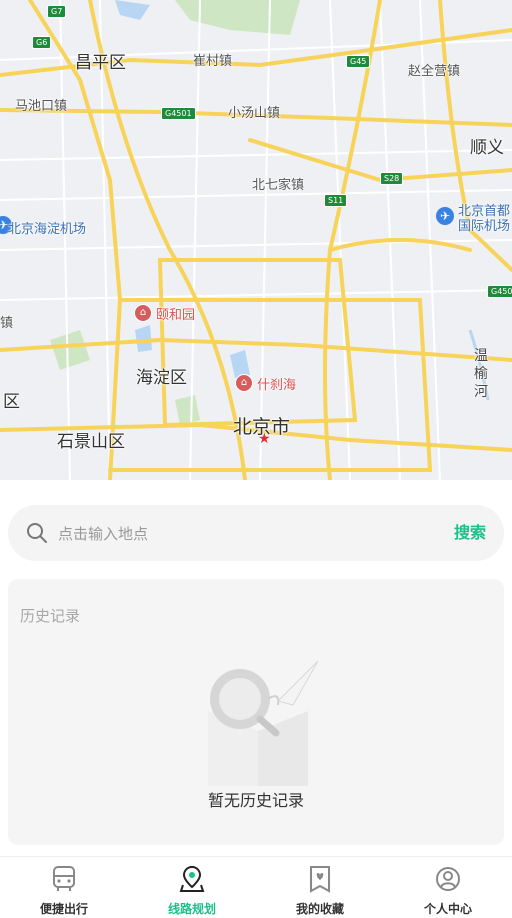 Image resolution: width=512 pixels, height=918 pixels. I want to click on search-bar: 搜索, so click(256, 534).